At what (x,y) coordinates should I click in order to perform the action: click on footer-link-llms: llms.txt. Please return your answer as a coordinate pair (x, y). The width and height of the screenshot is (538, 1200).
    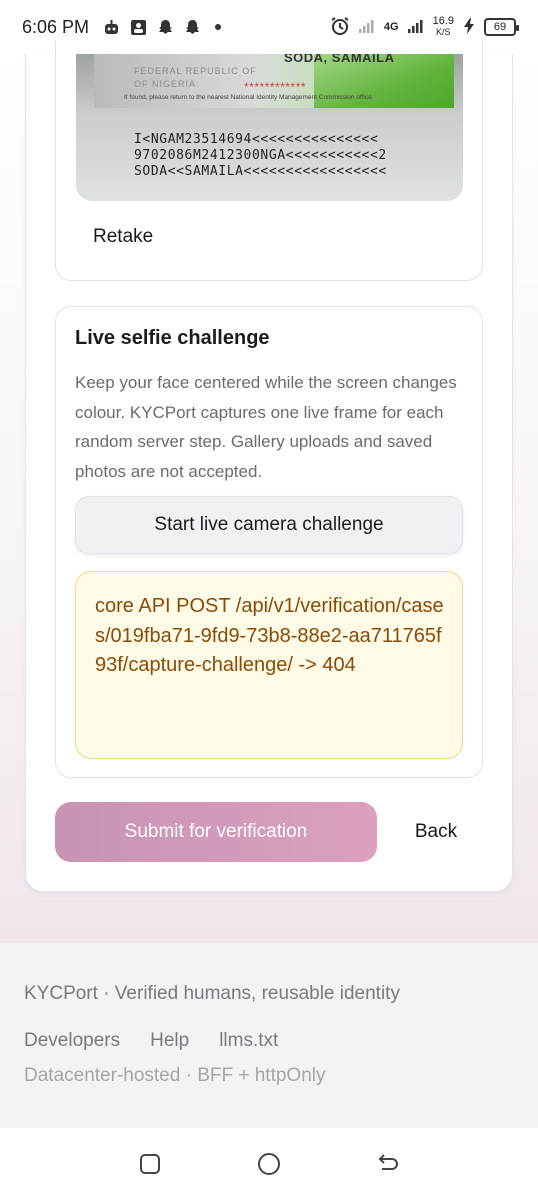
    Looking at the image, I should click on (248, 1041).